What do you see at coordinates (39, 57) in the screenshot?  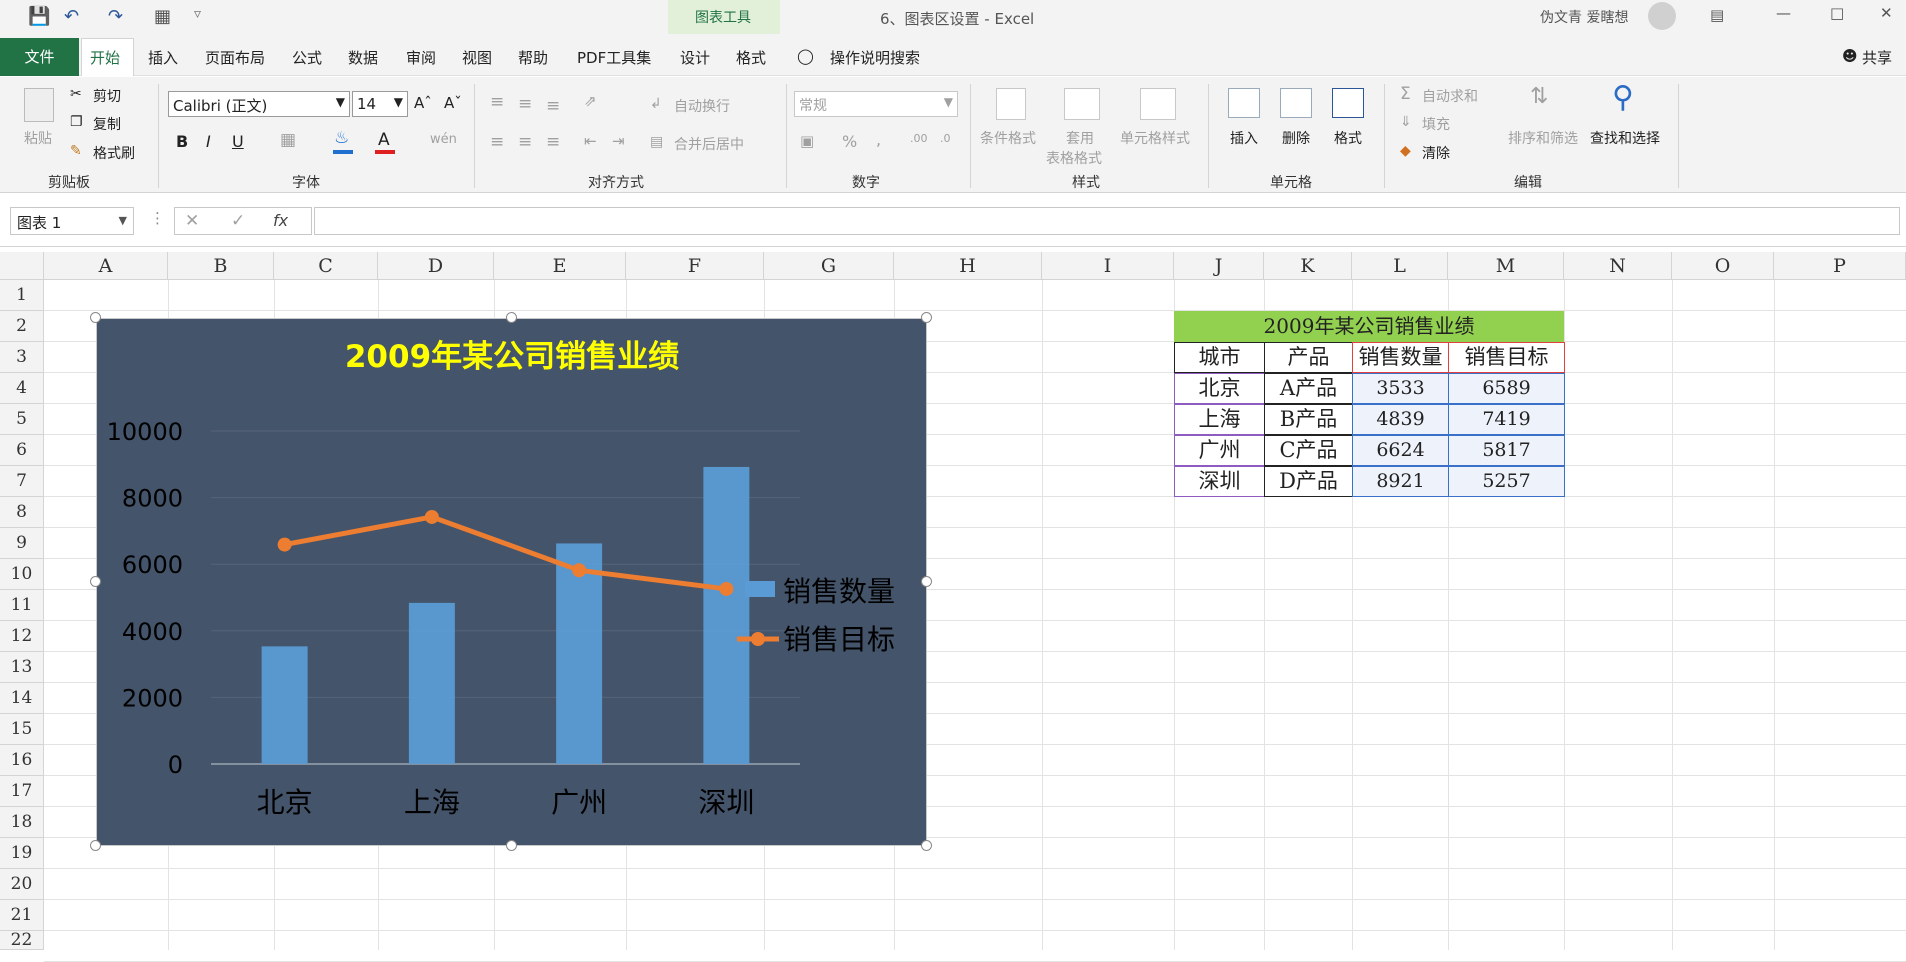 I see `tab-file: 文件` at bounding box center [39, 57].